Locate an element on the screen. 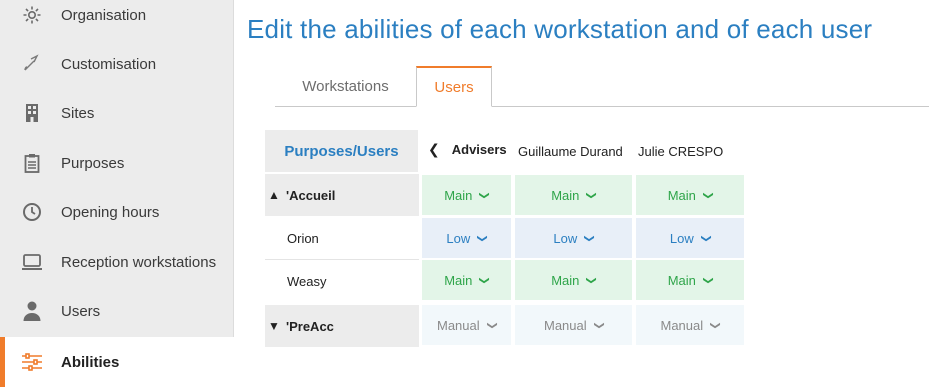 The width and height of the screenshot is (943, 387). sidebar-item-users: Users is located at coordinates (117, 311).